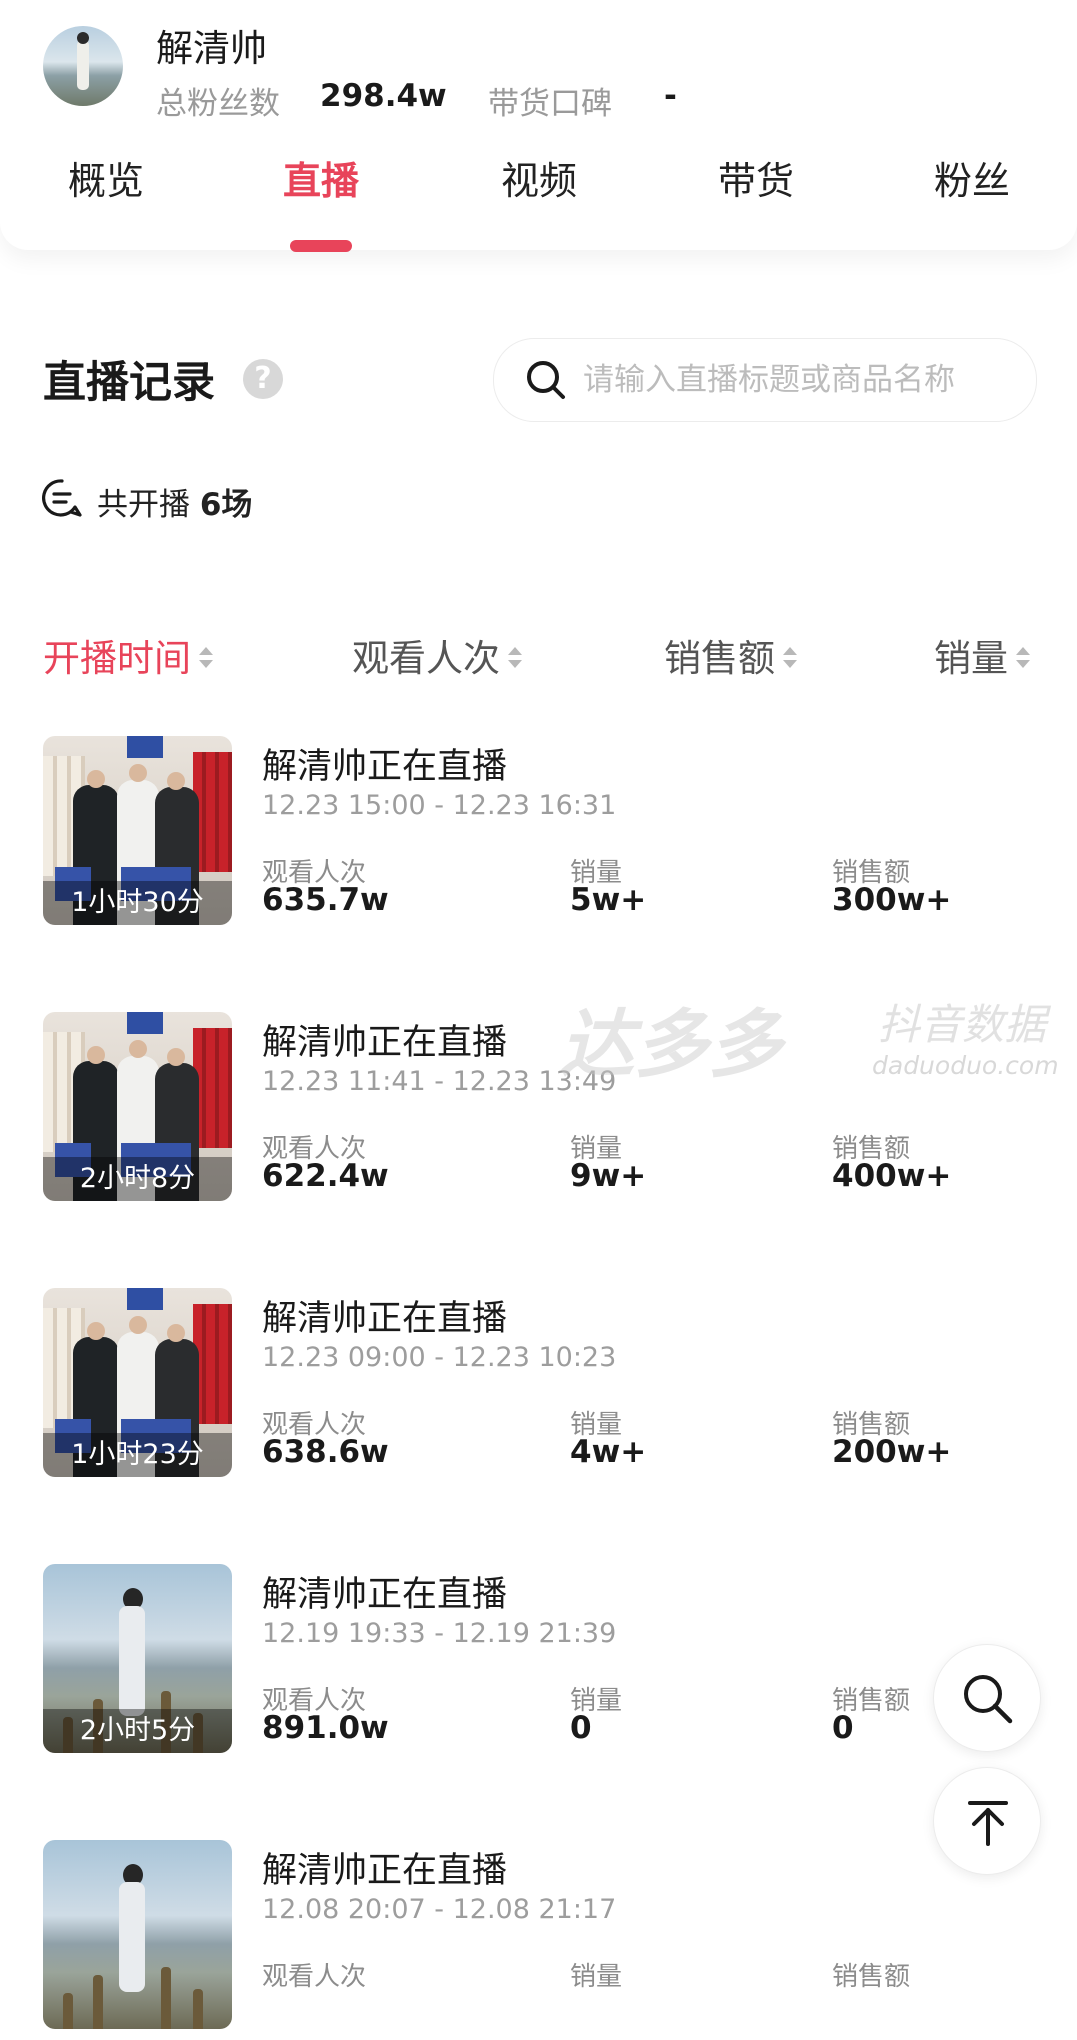  I want to click on live-thumbnail: 1小时23分, so click(137, 1382).